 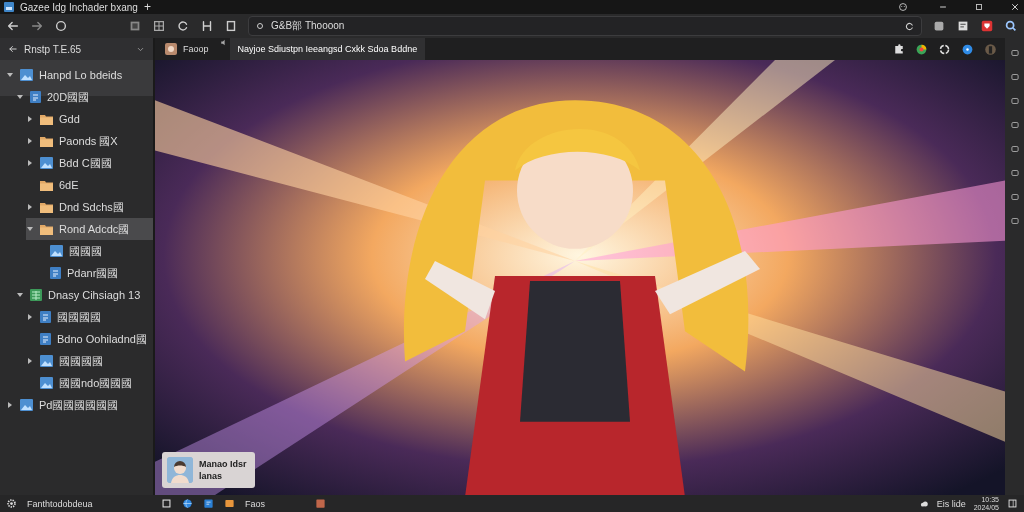 I want to click on badge-icon, so click(x=967, y=49).